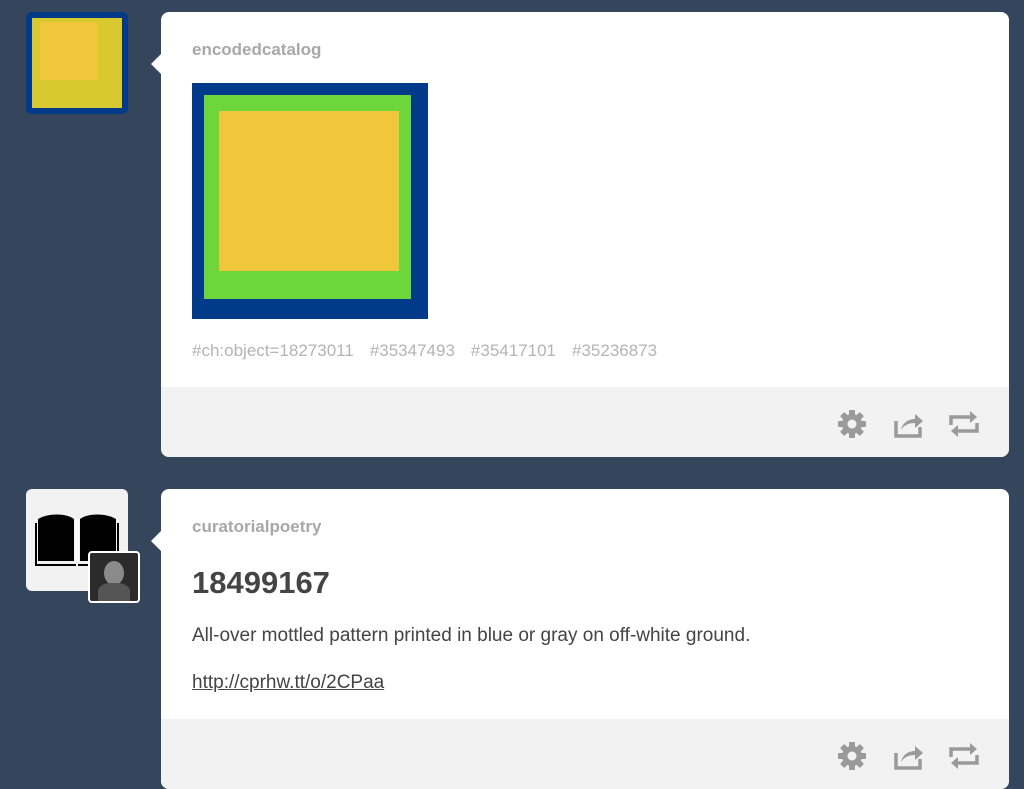 Image resolution: width=1024 pixels, height=789 pixels. Describe the element at coordinates (412, 351) in the screenshot. I see `tag: #35347493` at that location.